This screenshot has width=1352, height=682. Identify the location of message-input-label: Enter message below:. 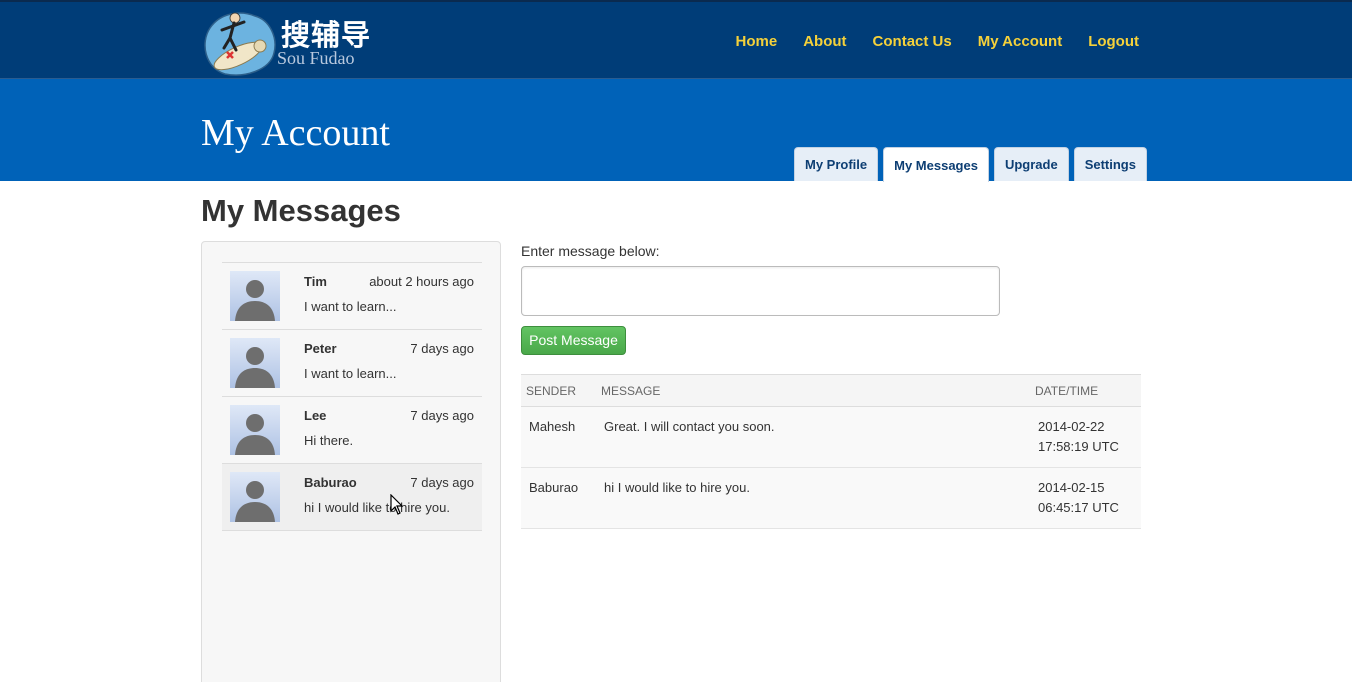
(590, 251).